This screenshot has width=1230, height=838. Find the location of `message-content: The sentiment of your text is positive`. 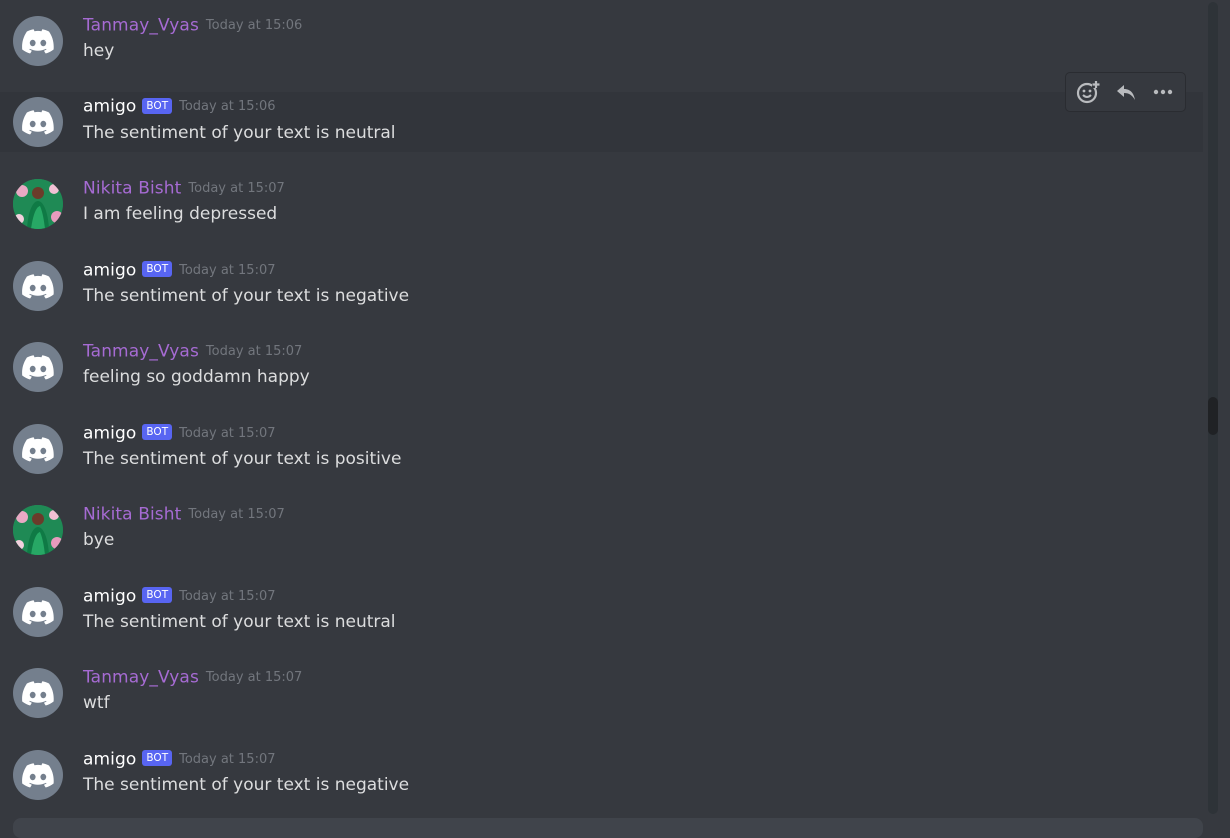

message-content: The sentiment of your text is positive is located at coordinates (242, 458).